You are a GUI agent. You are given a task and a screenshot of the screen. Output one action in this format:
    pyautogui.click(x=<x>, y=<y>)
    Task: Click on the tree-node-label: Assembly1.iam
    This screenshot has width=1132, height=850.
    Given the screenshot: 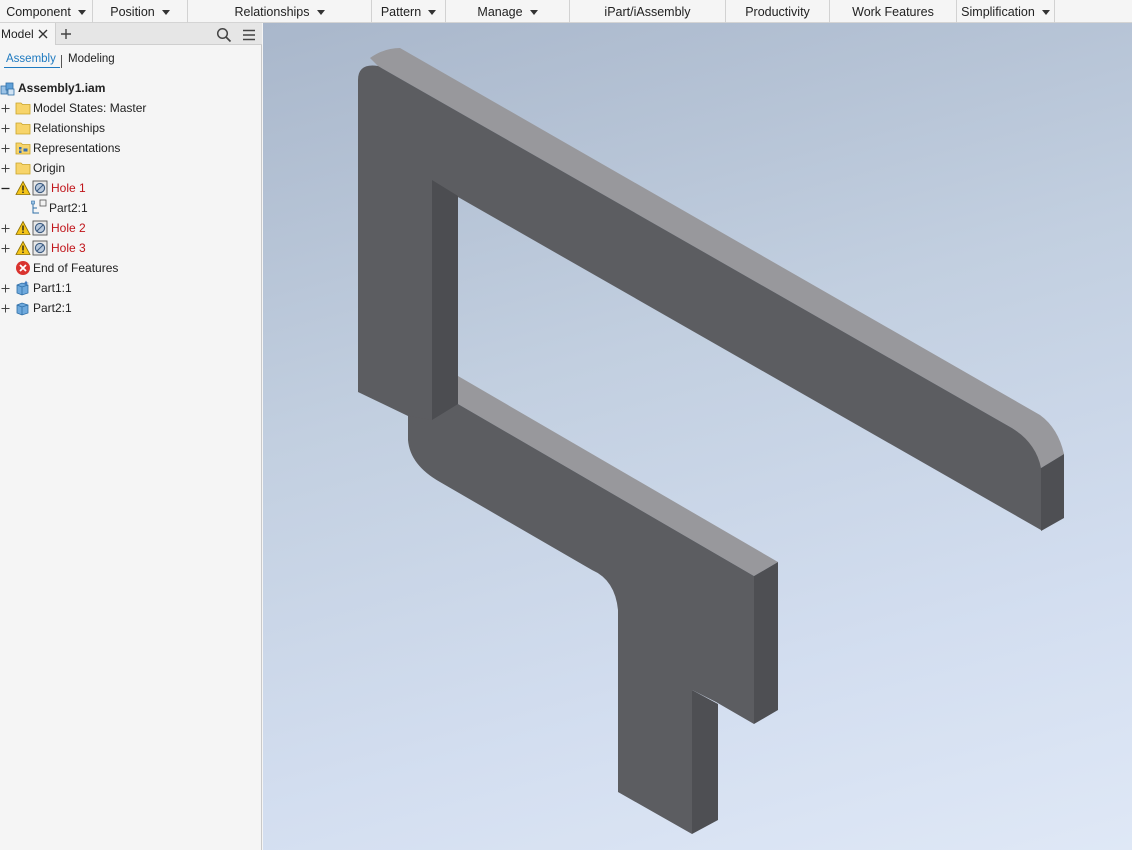 What is the action you would take?
    pyautogui.click(x=62, y=88)
    